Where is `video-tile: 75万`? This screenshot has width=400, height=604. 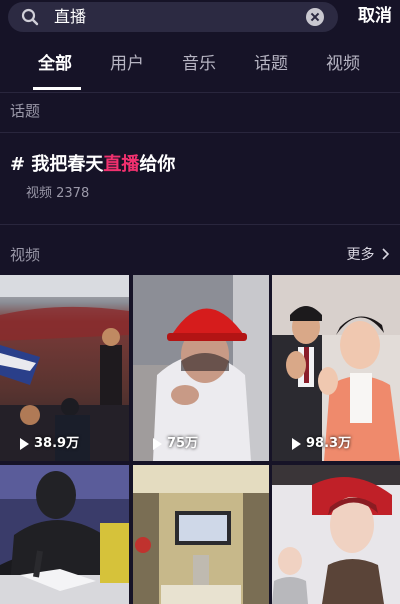
video-tile: 75万 is located at coordinates (201, 368).